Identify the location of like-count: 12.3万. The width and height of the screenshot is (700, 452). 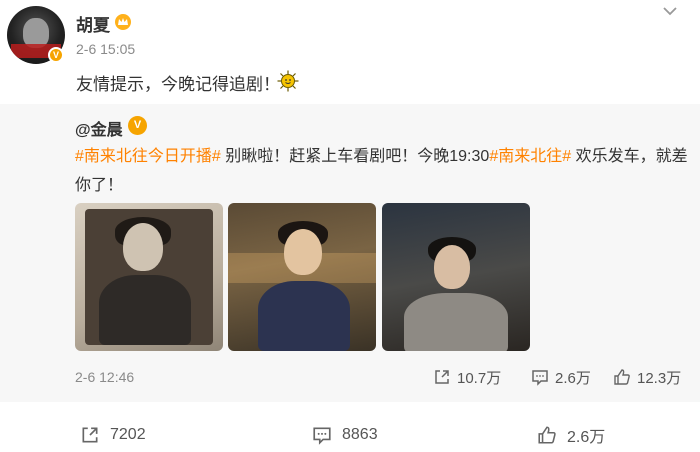
(659, 378).